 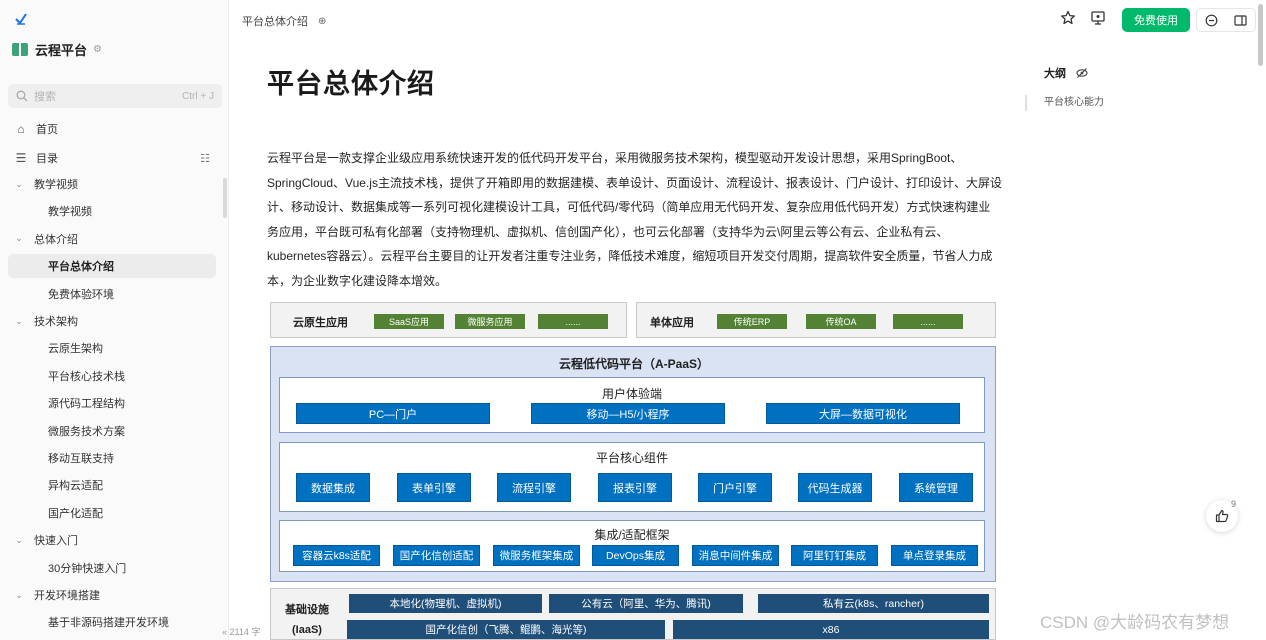 I want to click on tree-group: ⌄ 开发环境搭建, so click(x=112, y=595).